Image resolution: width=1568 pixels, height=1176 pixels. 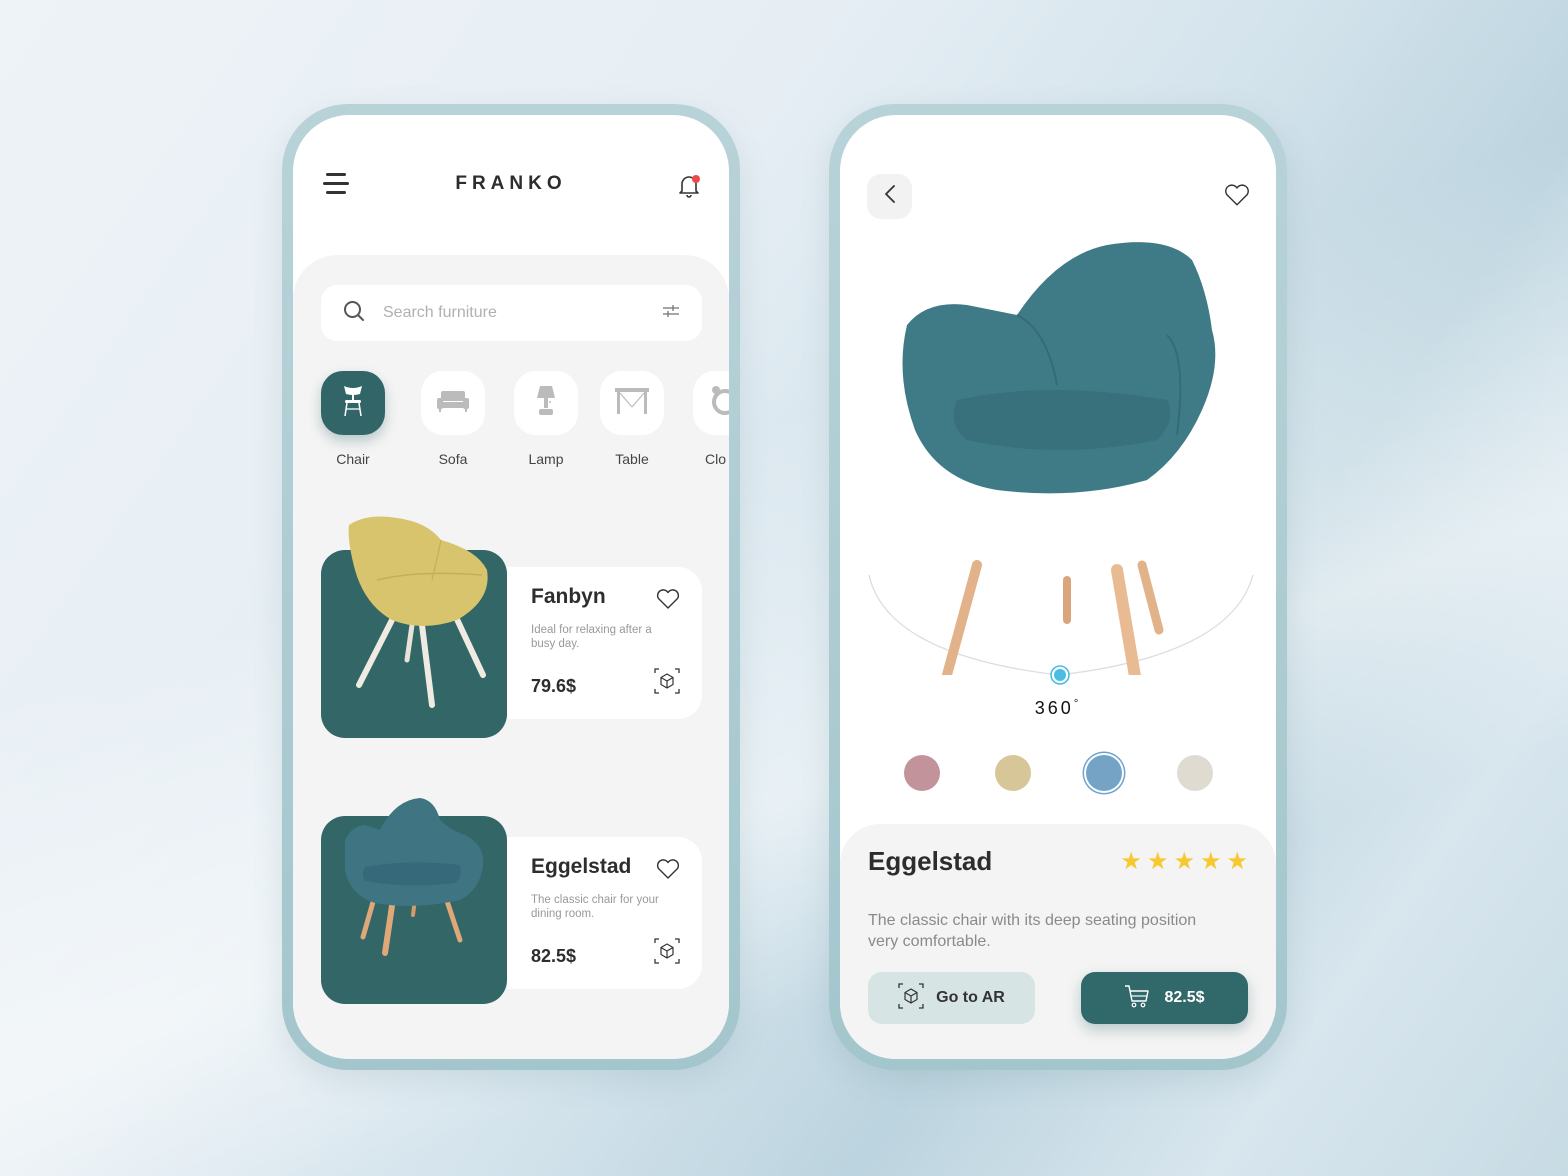 What do you see at coordinates (353, 403) in the screenshot?
I see `chair-icon` at bounding box center [353, 403].